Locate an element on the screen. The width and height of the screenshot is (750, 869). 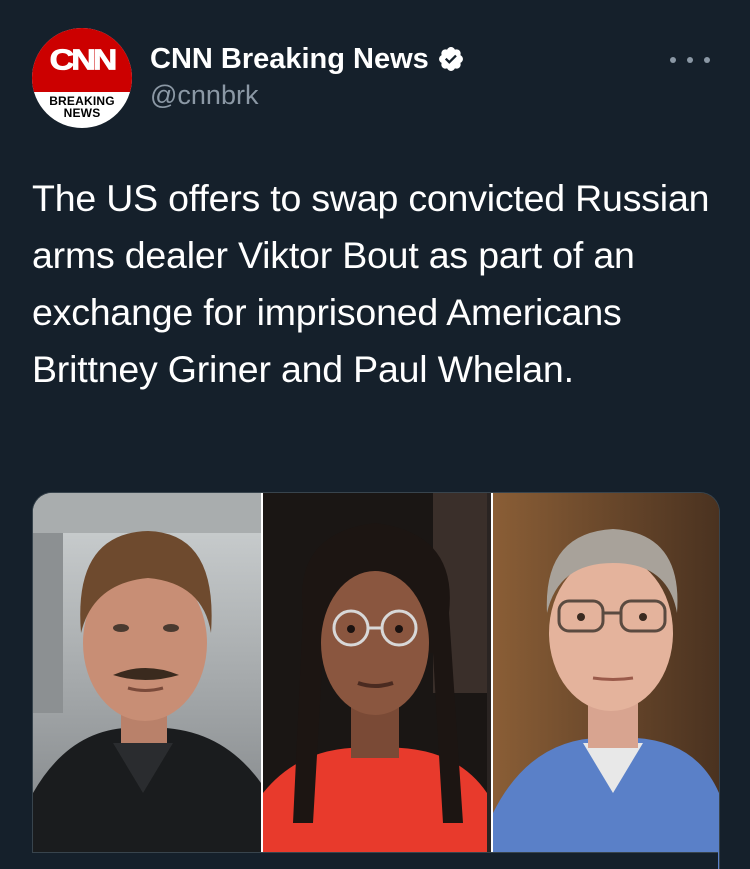
photo-brittney-griner-image is located at coordinates (375, 681).